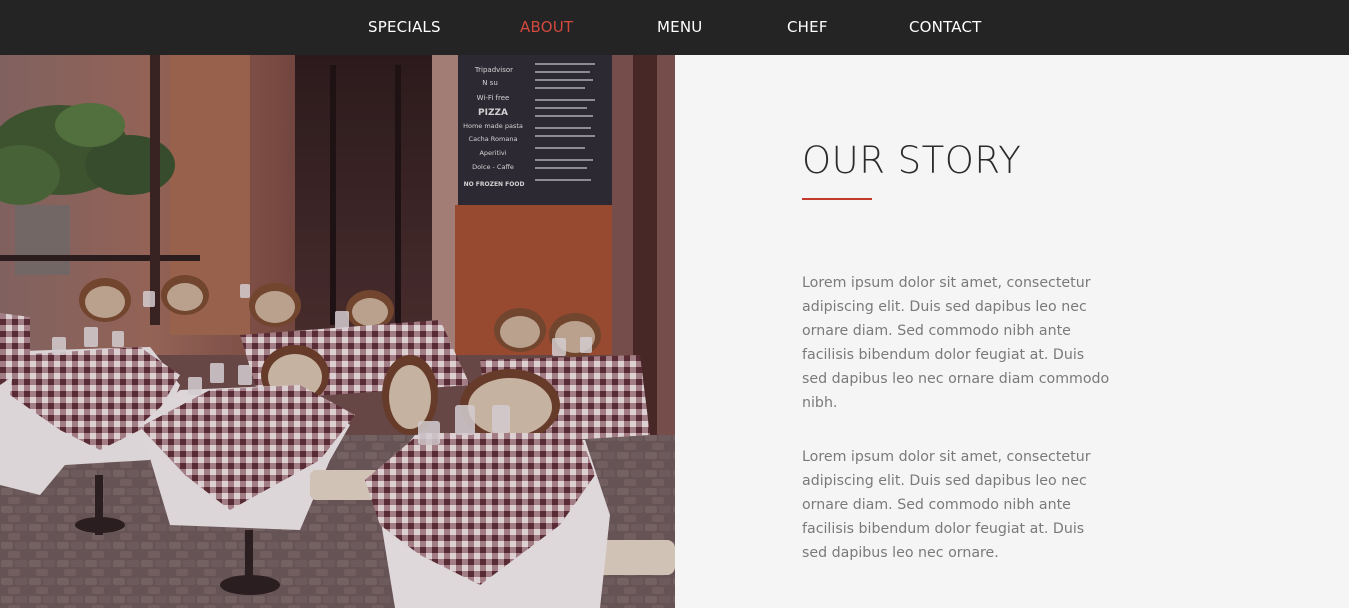  Describe the element at coordinates (404, 28) in the screenshot. I see `nav-link-specials: SPECIALS` at that location.